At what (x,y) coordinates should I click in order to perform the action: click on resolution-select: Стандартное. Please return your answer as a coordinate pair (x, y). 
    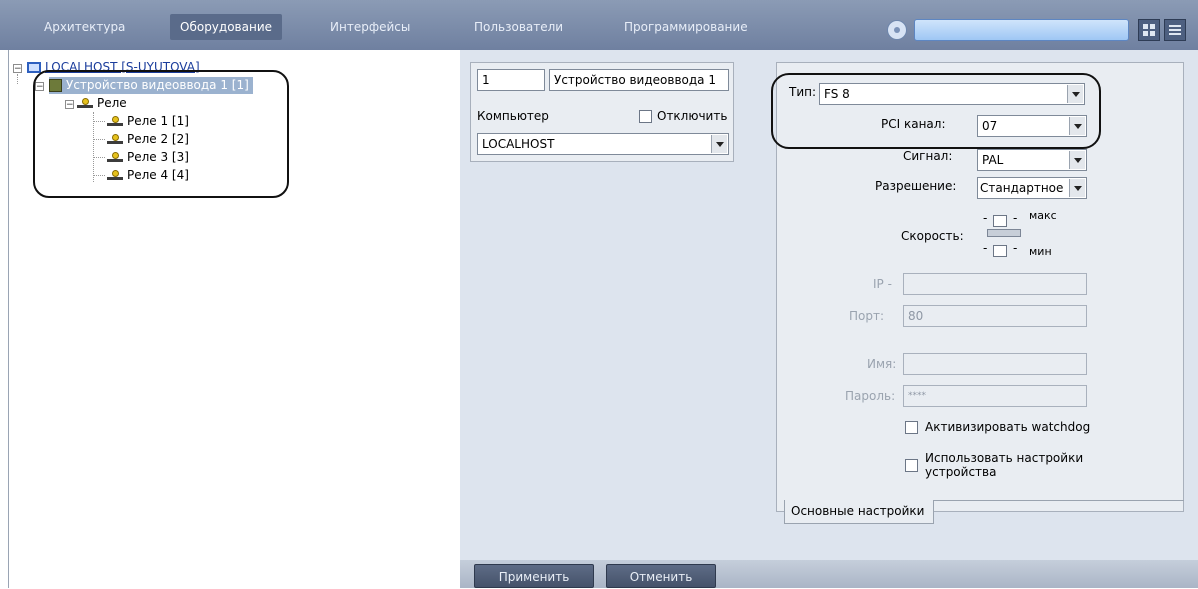
    Looking at the image, I should click on (1032, 188).